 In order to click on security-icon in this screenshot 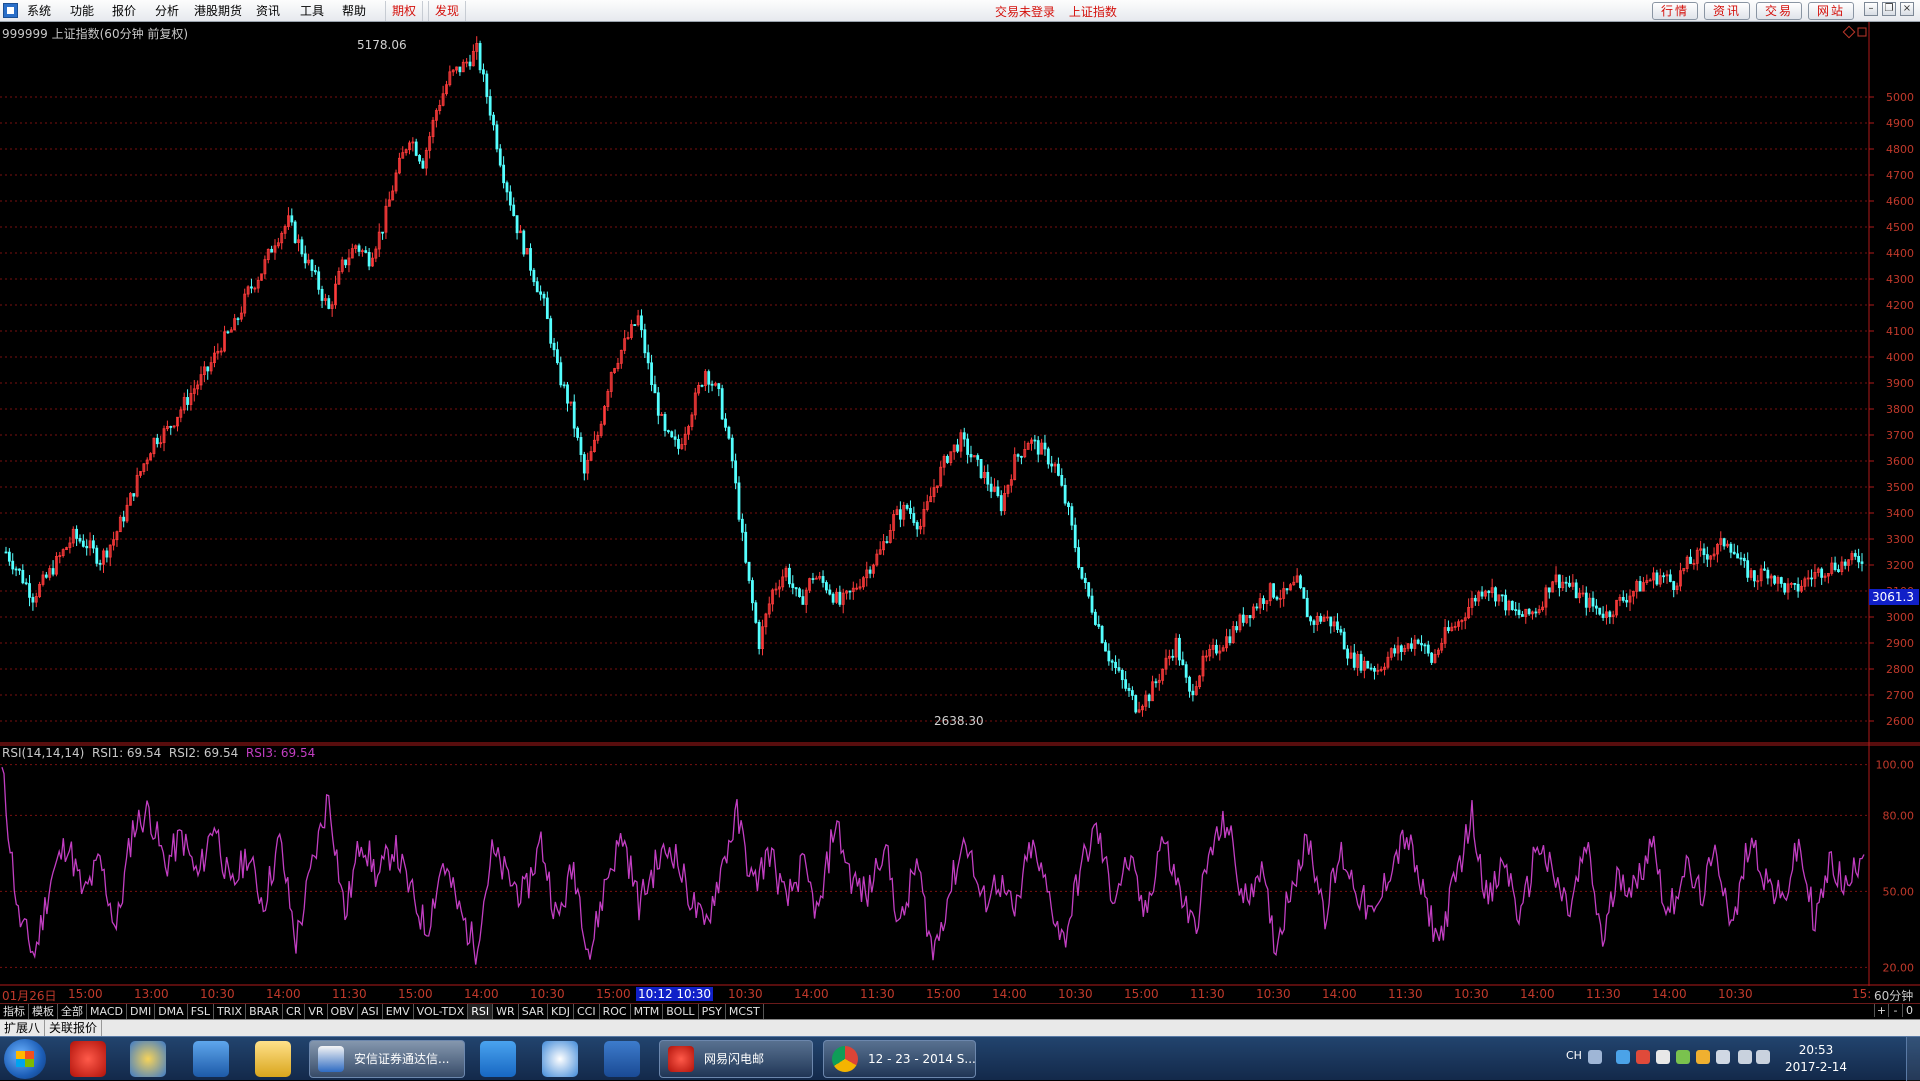, I will do `click(1683, 1057)`.